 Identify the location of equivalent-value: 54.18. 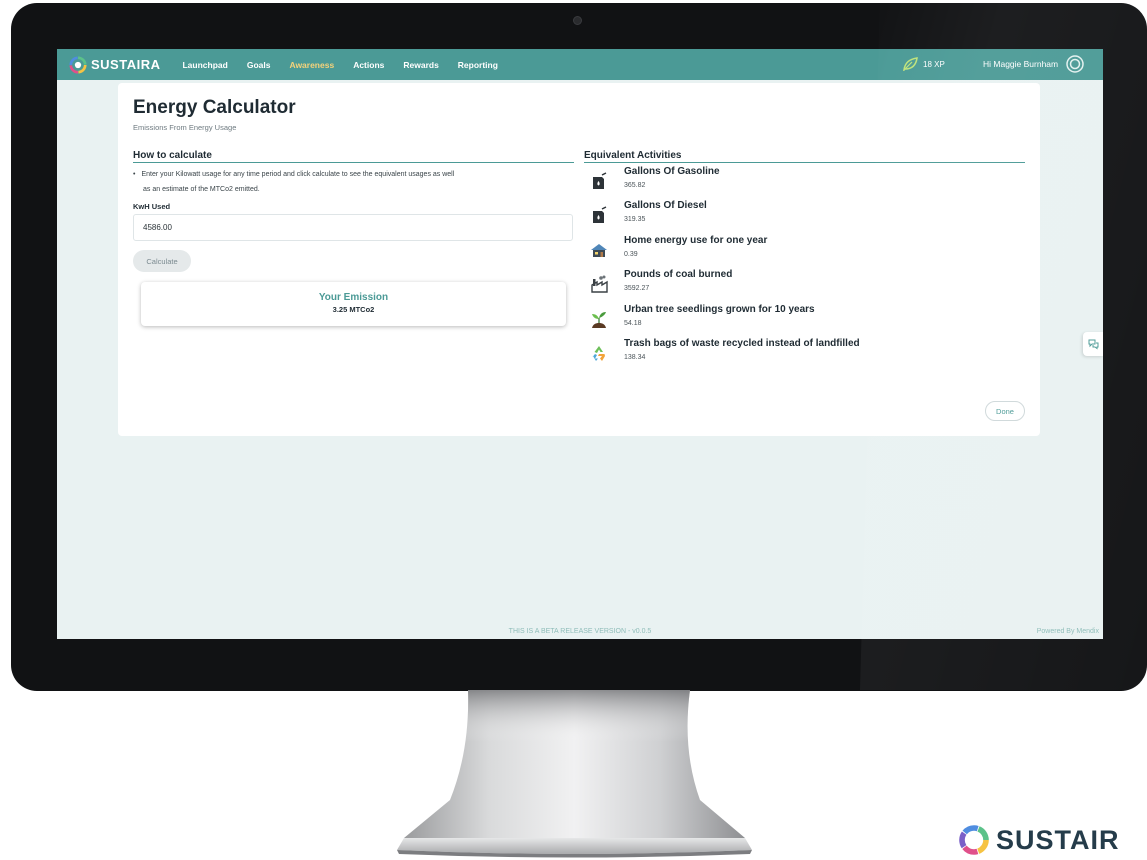
(633, 323).